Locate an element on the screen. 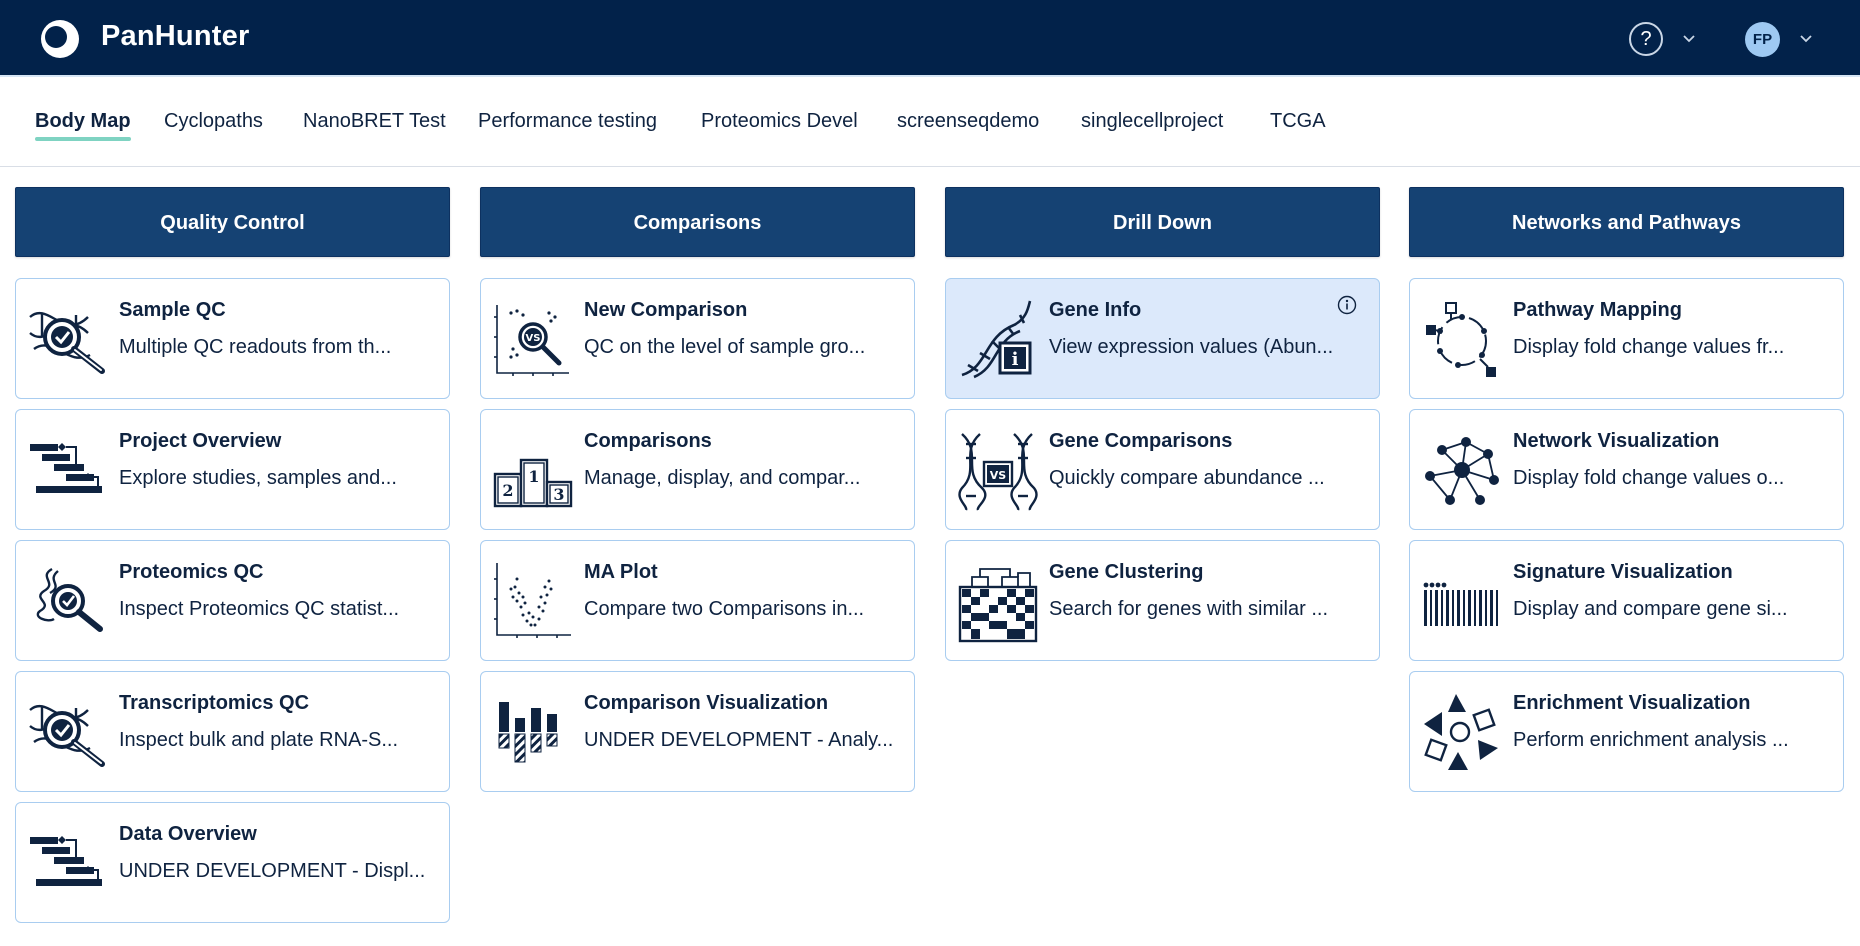 The height and width of the screenshot is (946, 1860). tab-cyclopaths: Cyclopaths is located at coordinates (213, 121).